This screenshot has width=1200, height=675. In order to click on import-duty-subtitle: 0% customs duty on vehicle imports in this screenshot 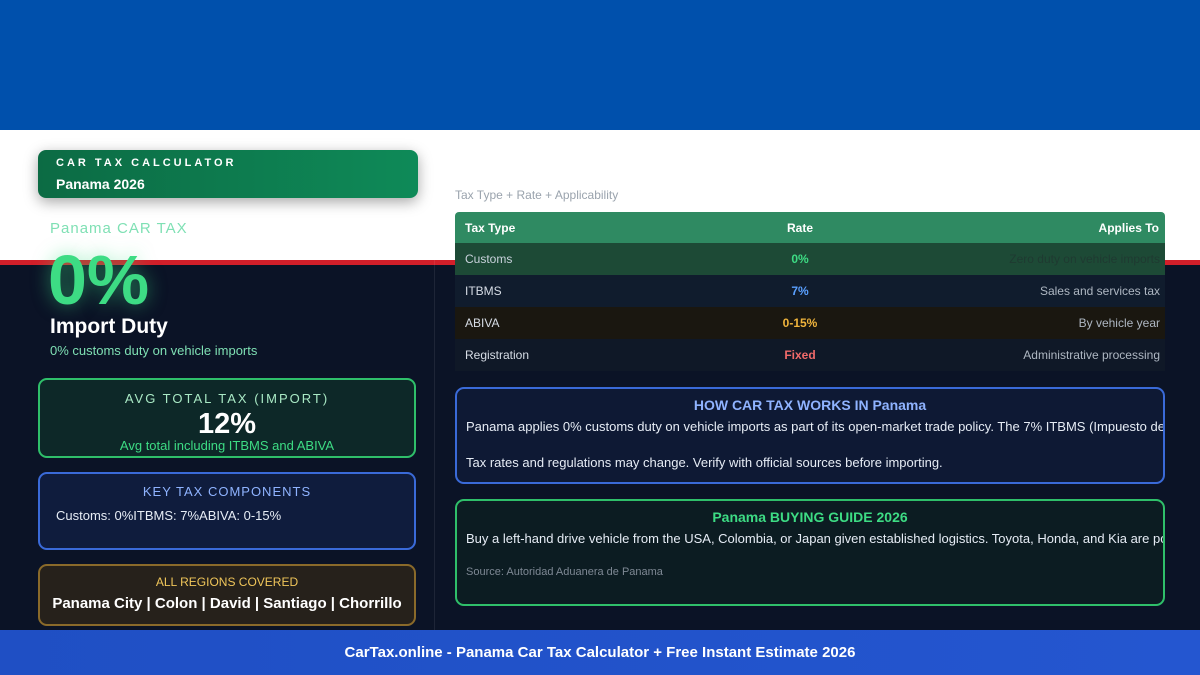, I will do `click(154, 350)`.